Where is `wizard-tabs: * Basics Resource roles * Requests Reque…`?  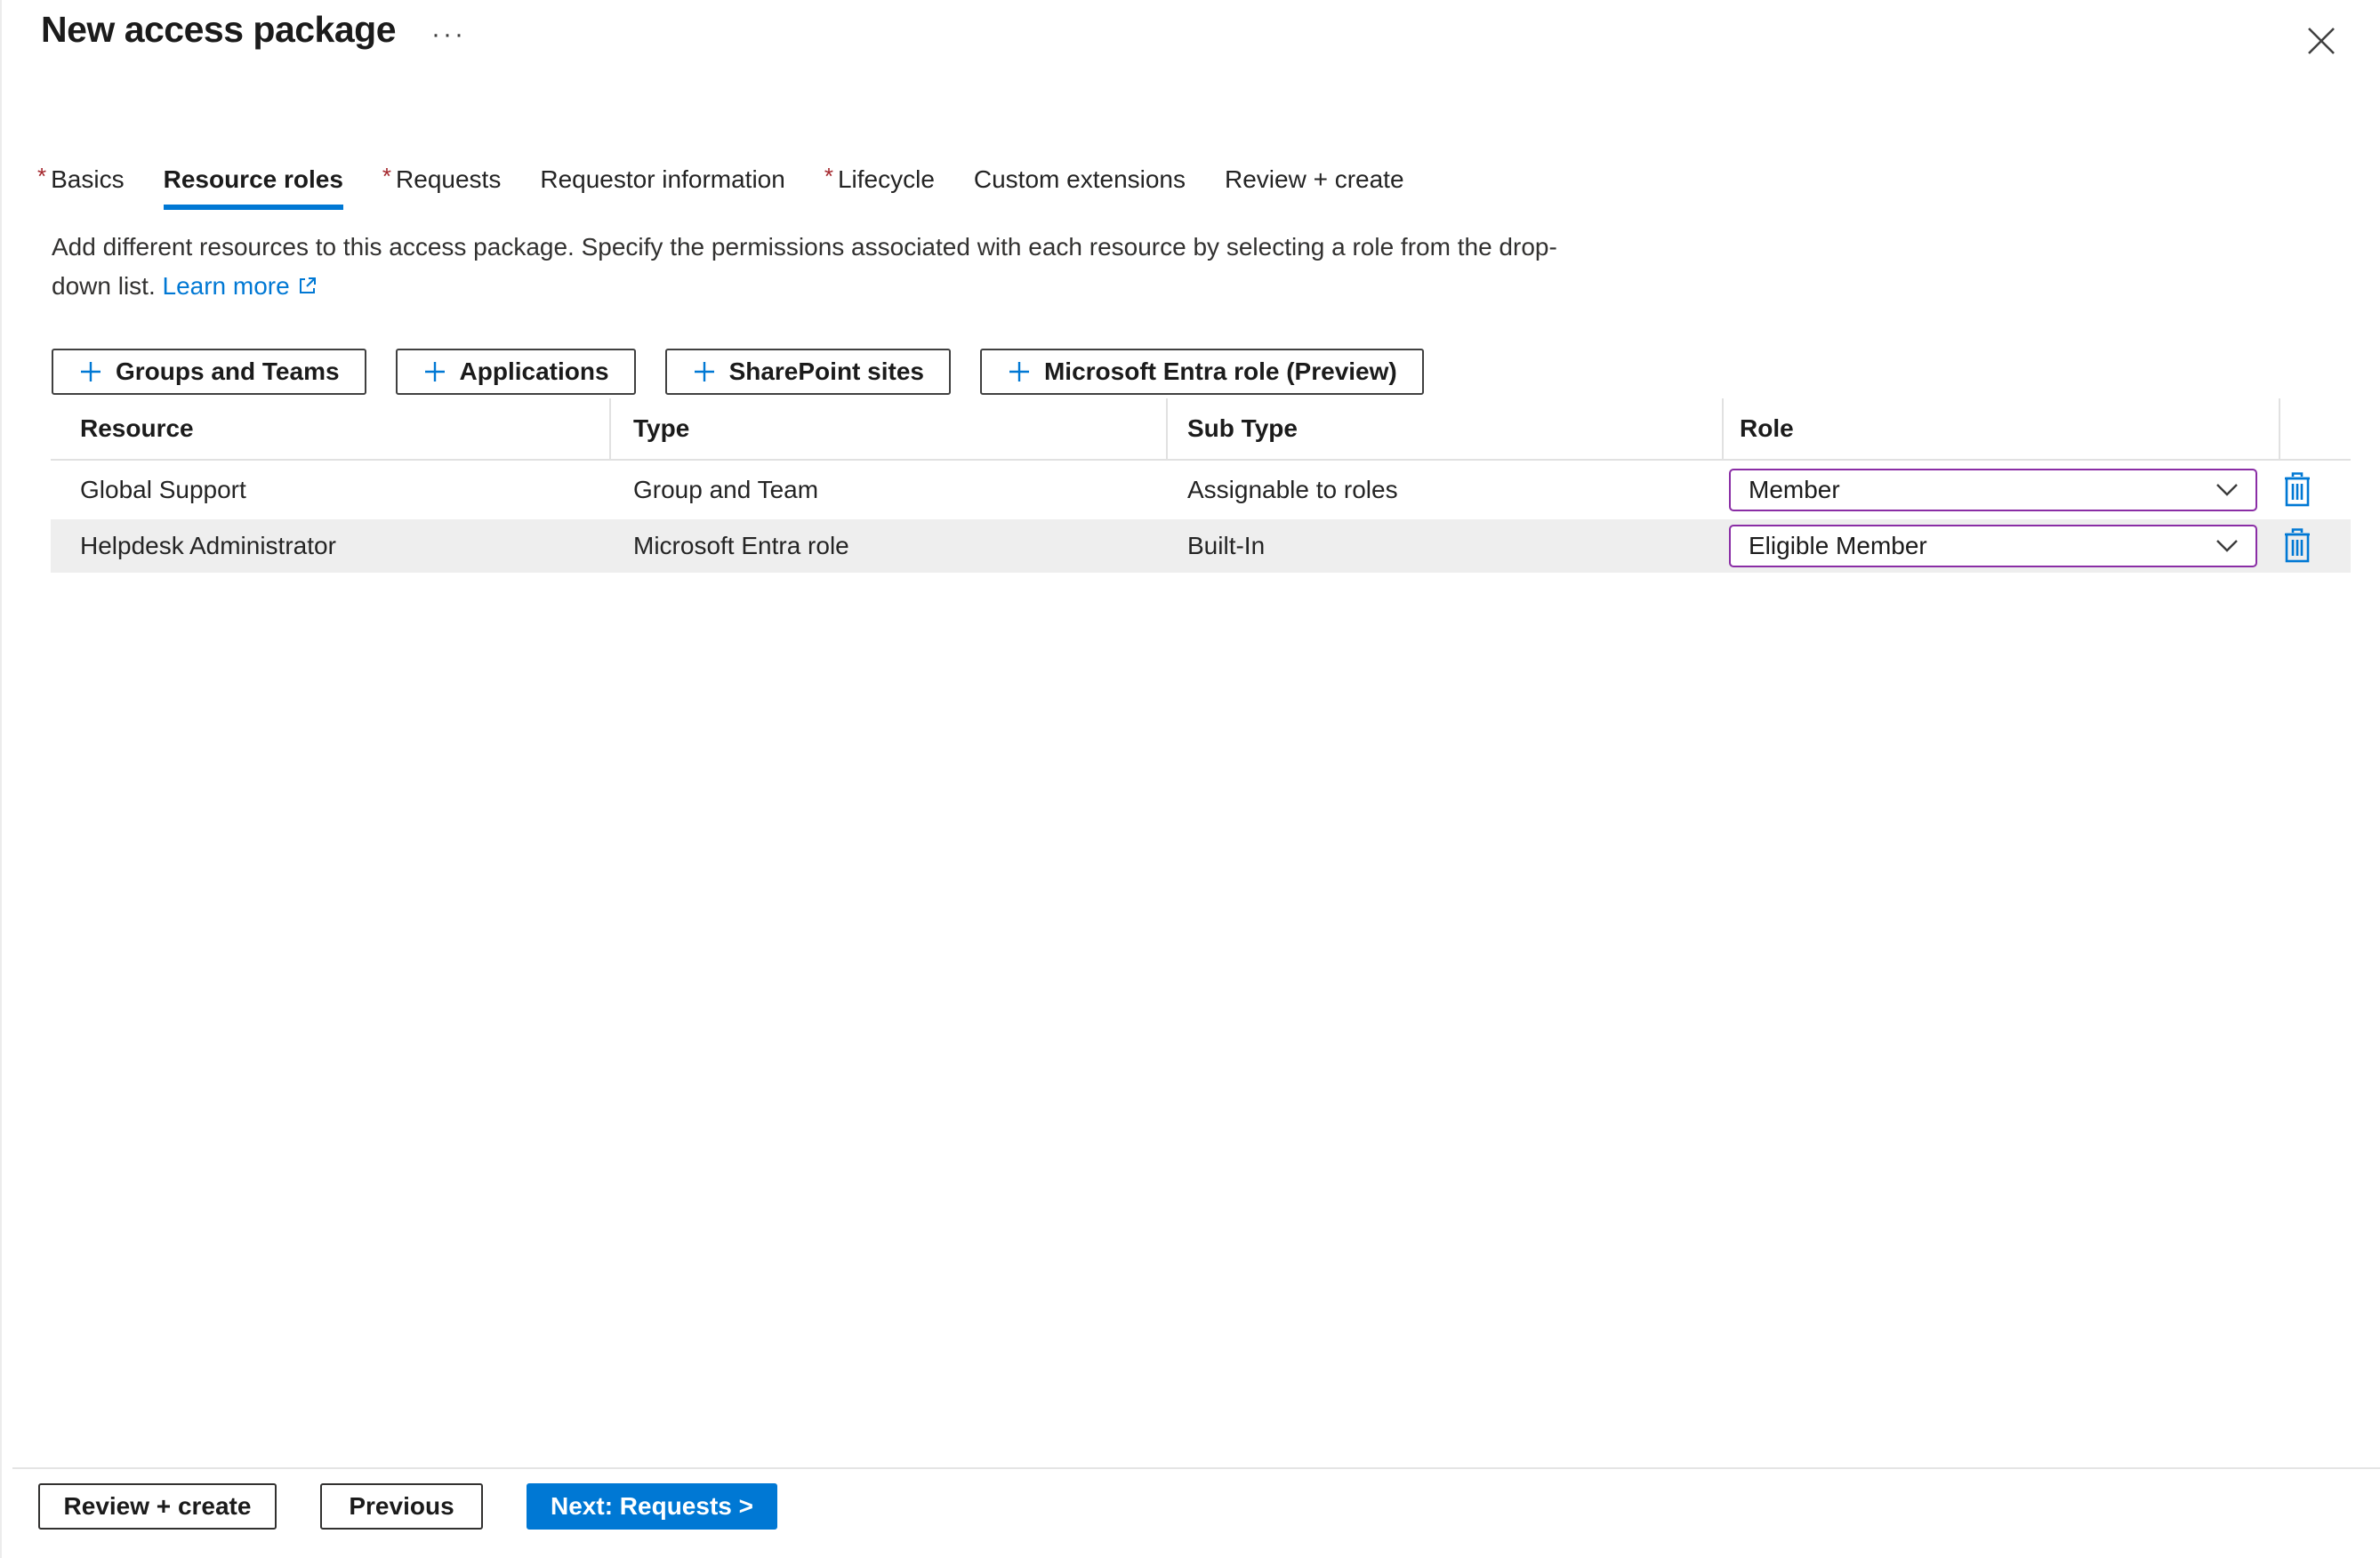
wizard-tabs: * Basics Resource roles * Requests Reque… is located at coordinates (720, 186).